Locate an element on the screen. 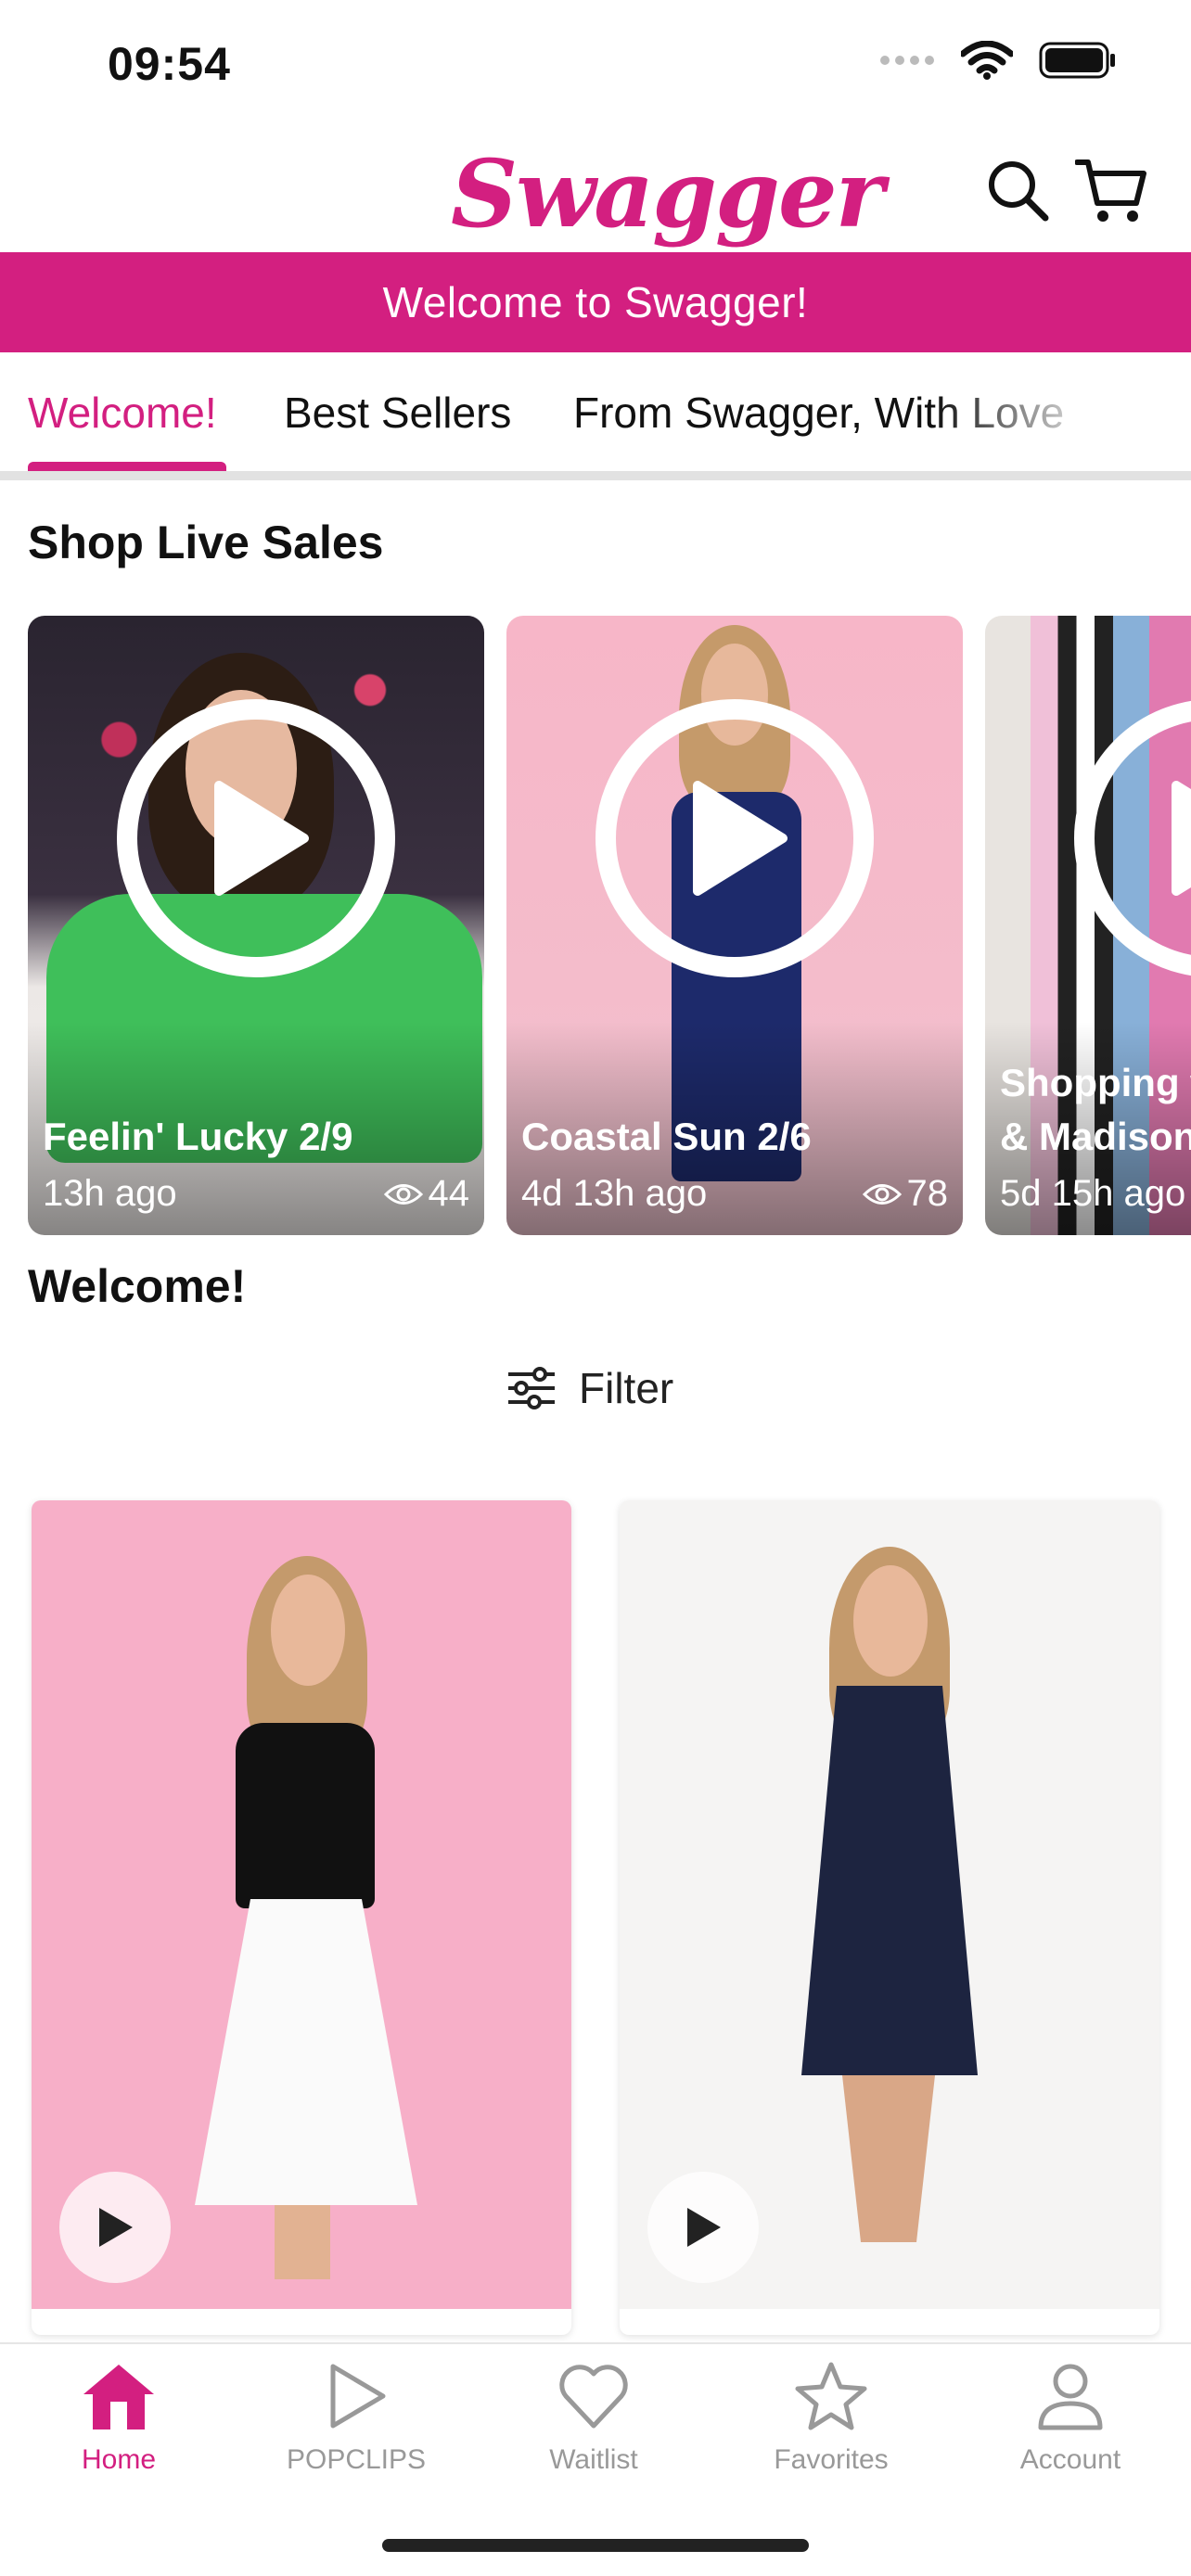 The image size is (1191, 2576). navy-dress is located at coordinates (889, 1880).